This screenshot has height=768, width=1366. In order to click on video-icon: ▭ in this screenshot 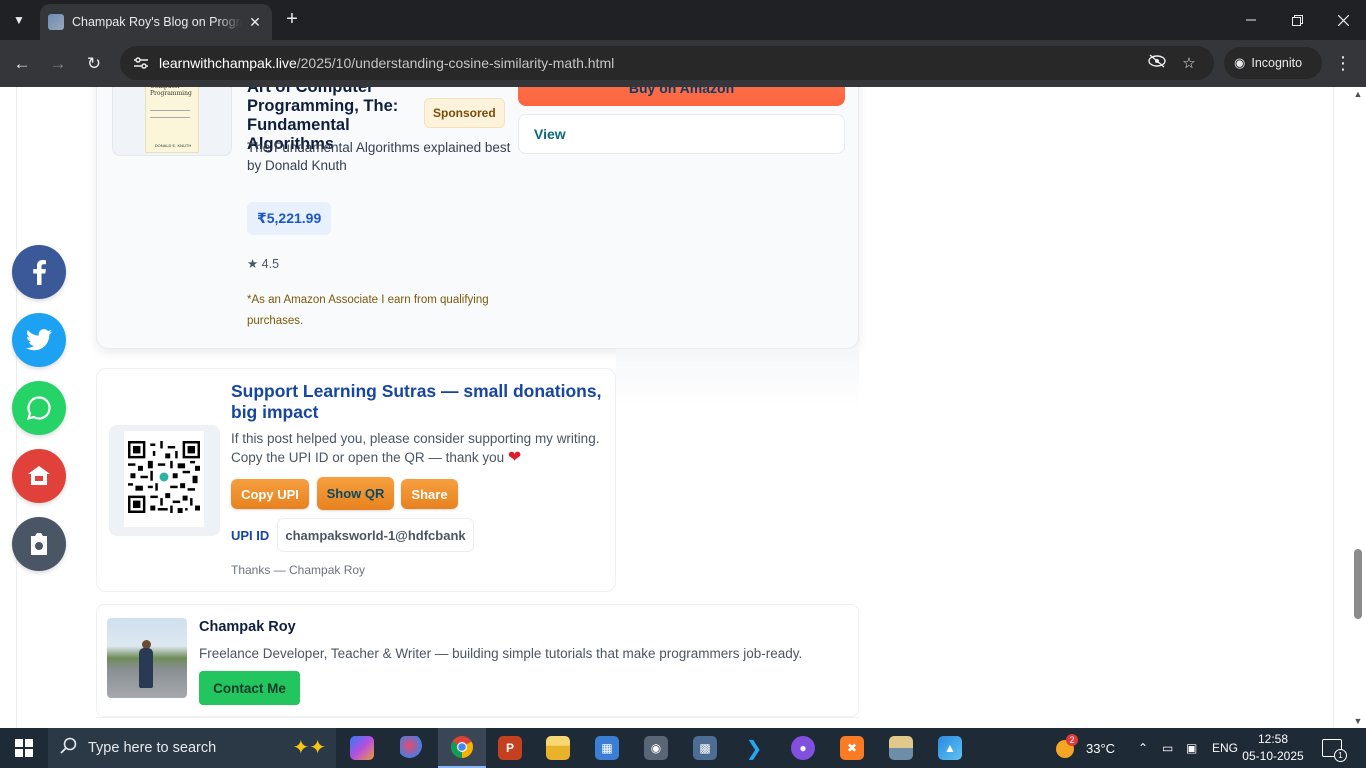, I will do `click(1168, 748)`.